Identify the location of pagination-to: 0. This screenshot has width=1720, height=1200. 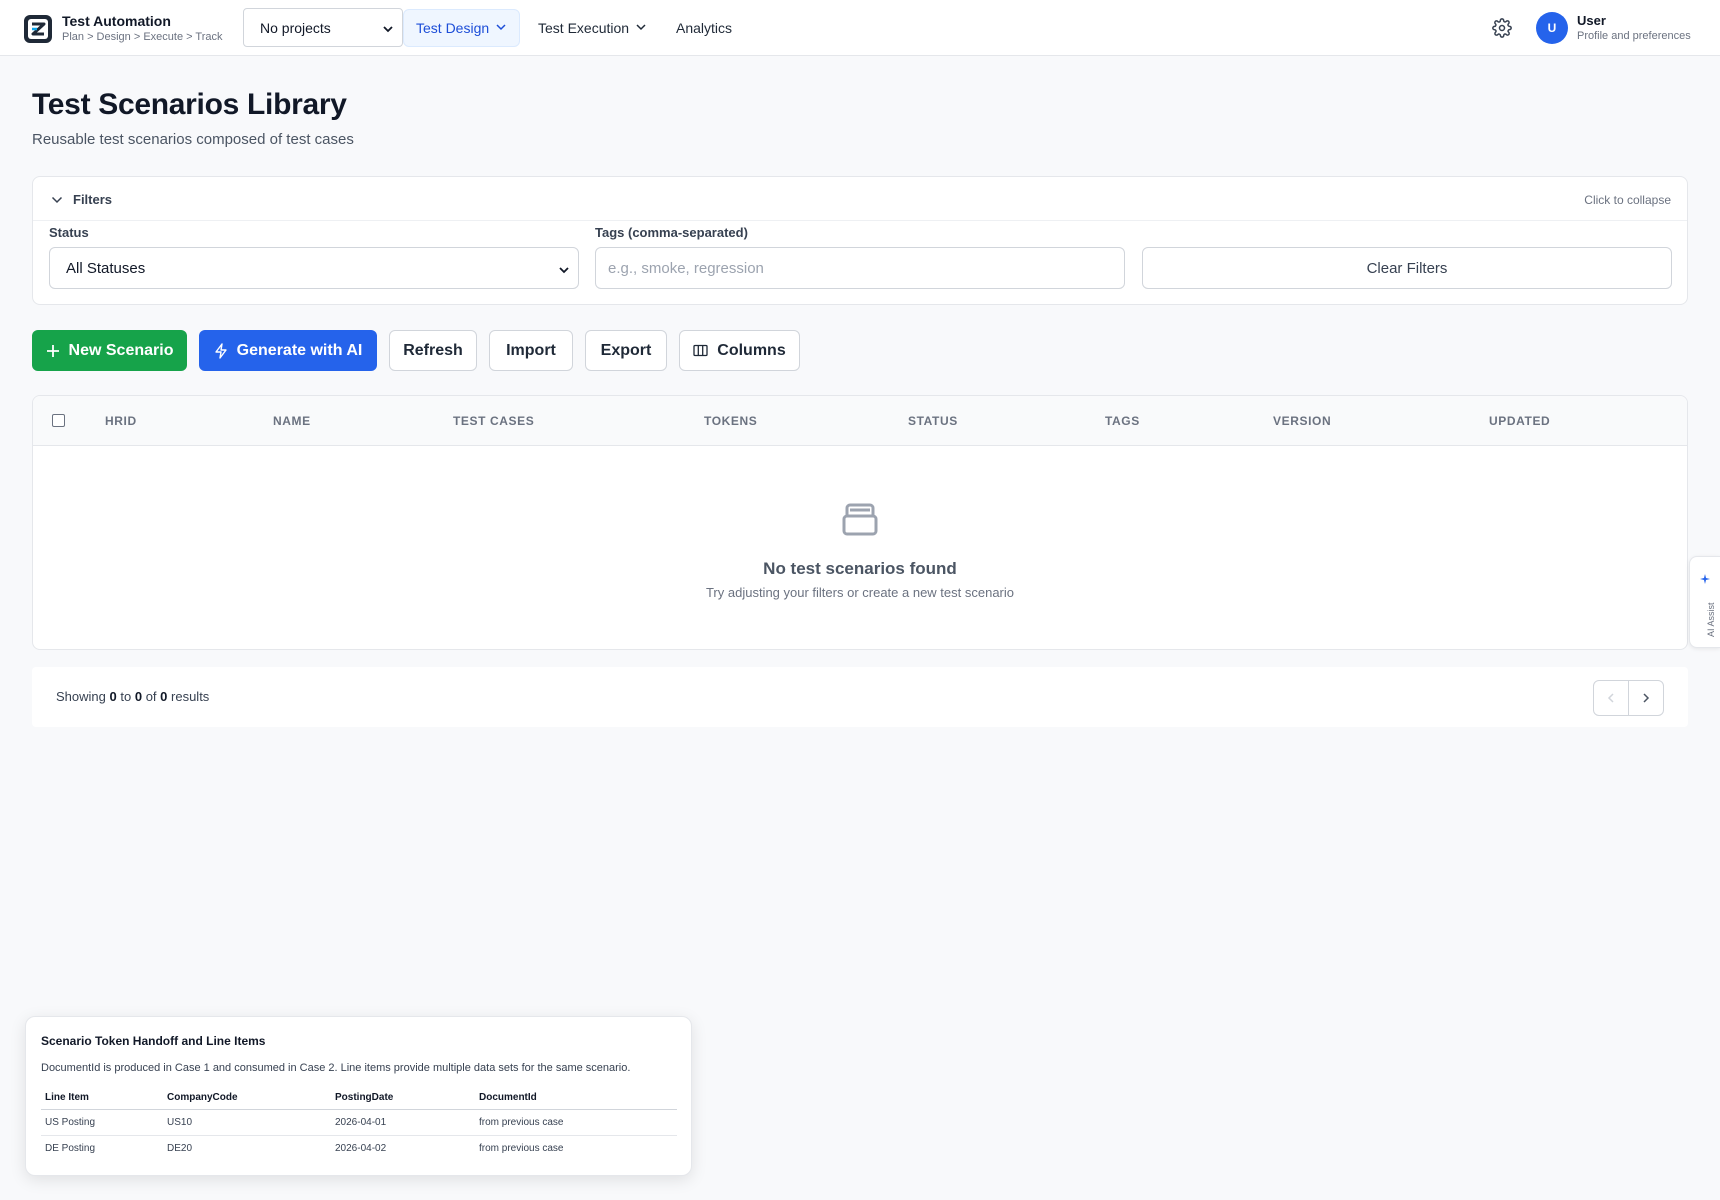
(138, 696).